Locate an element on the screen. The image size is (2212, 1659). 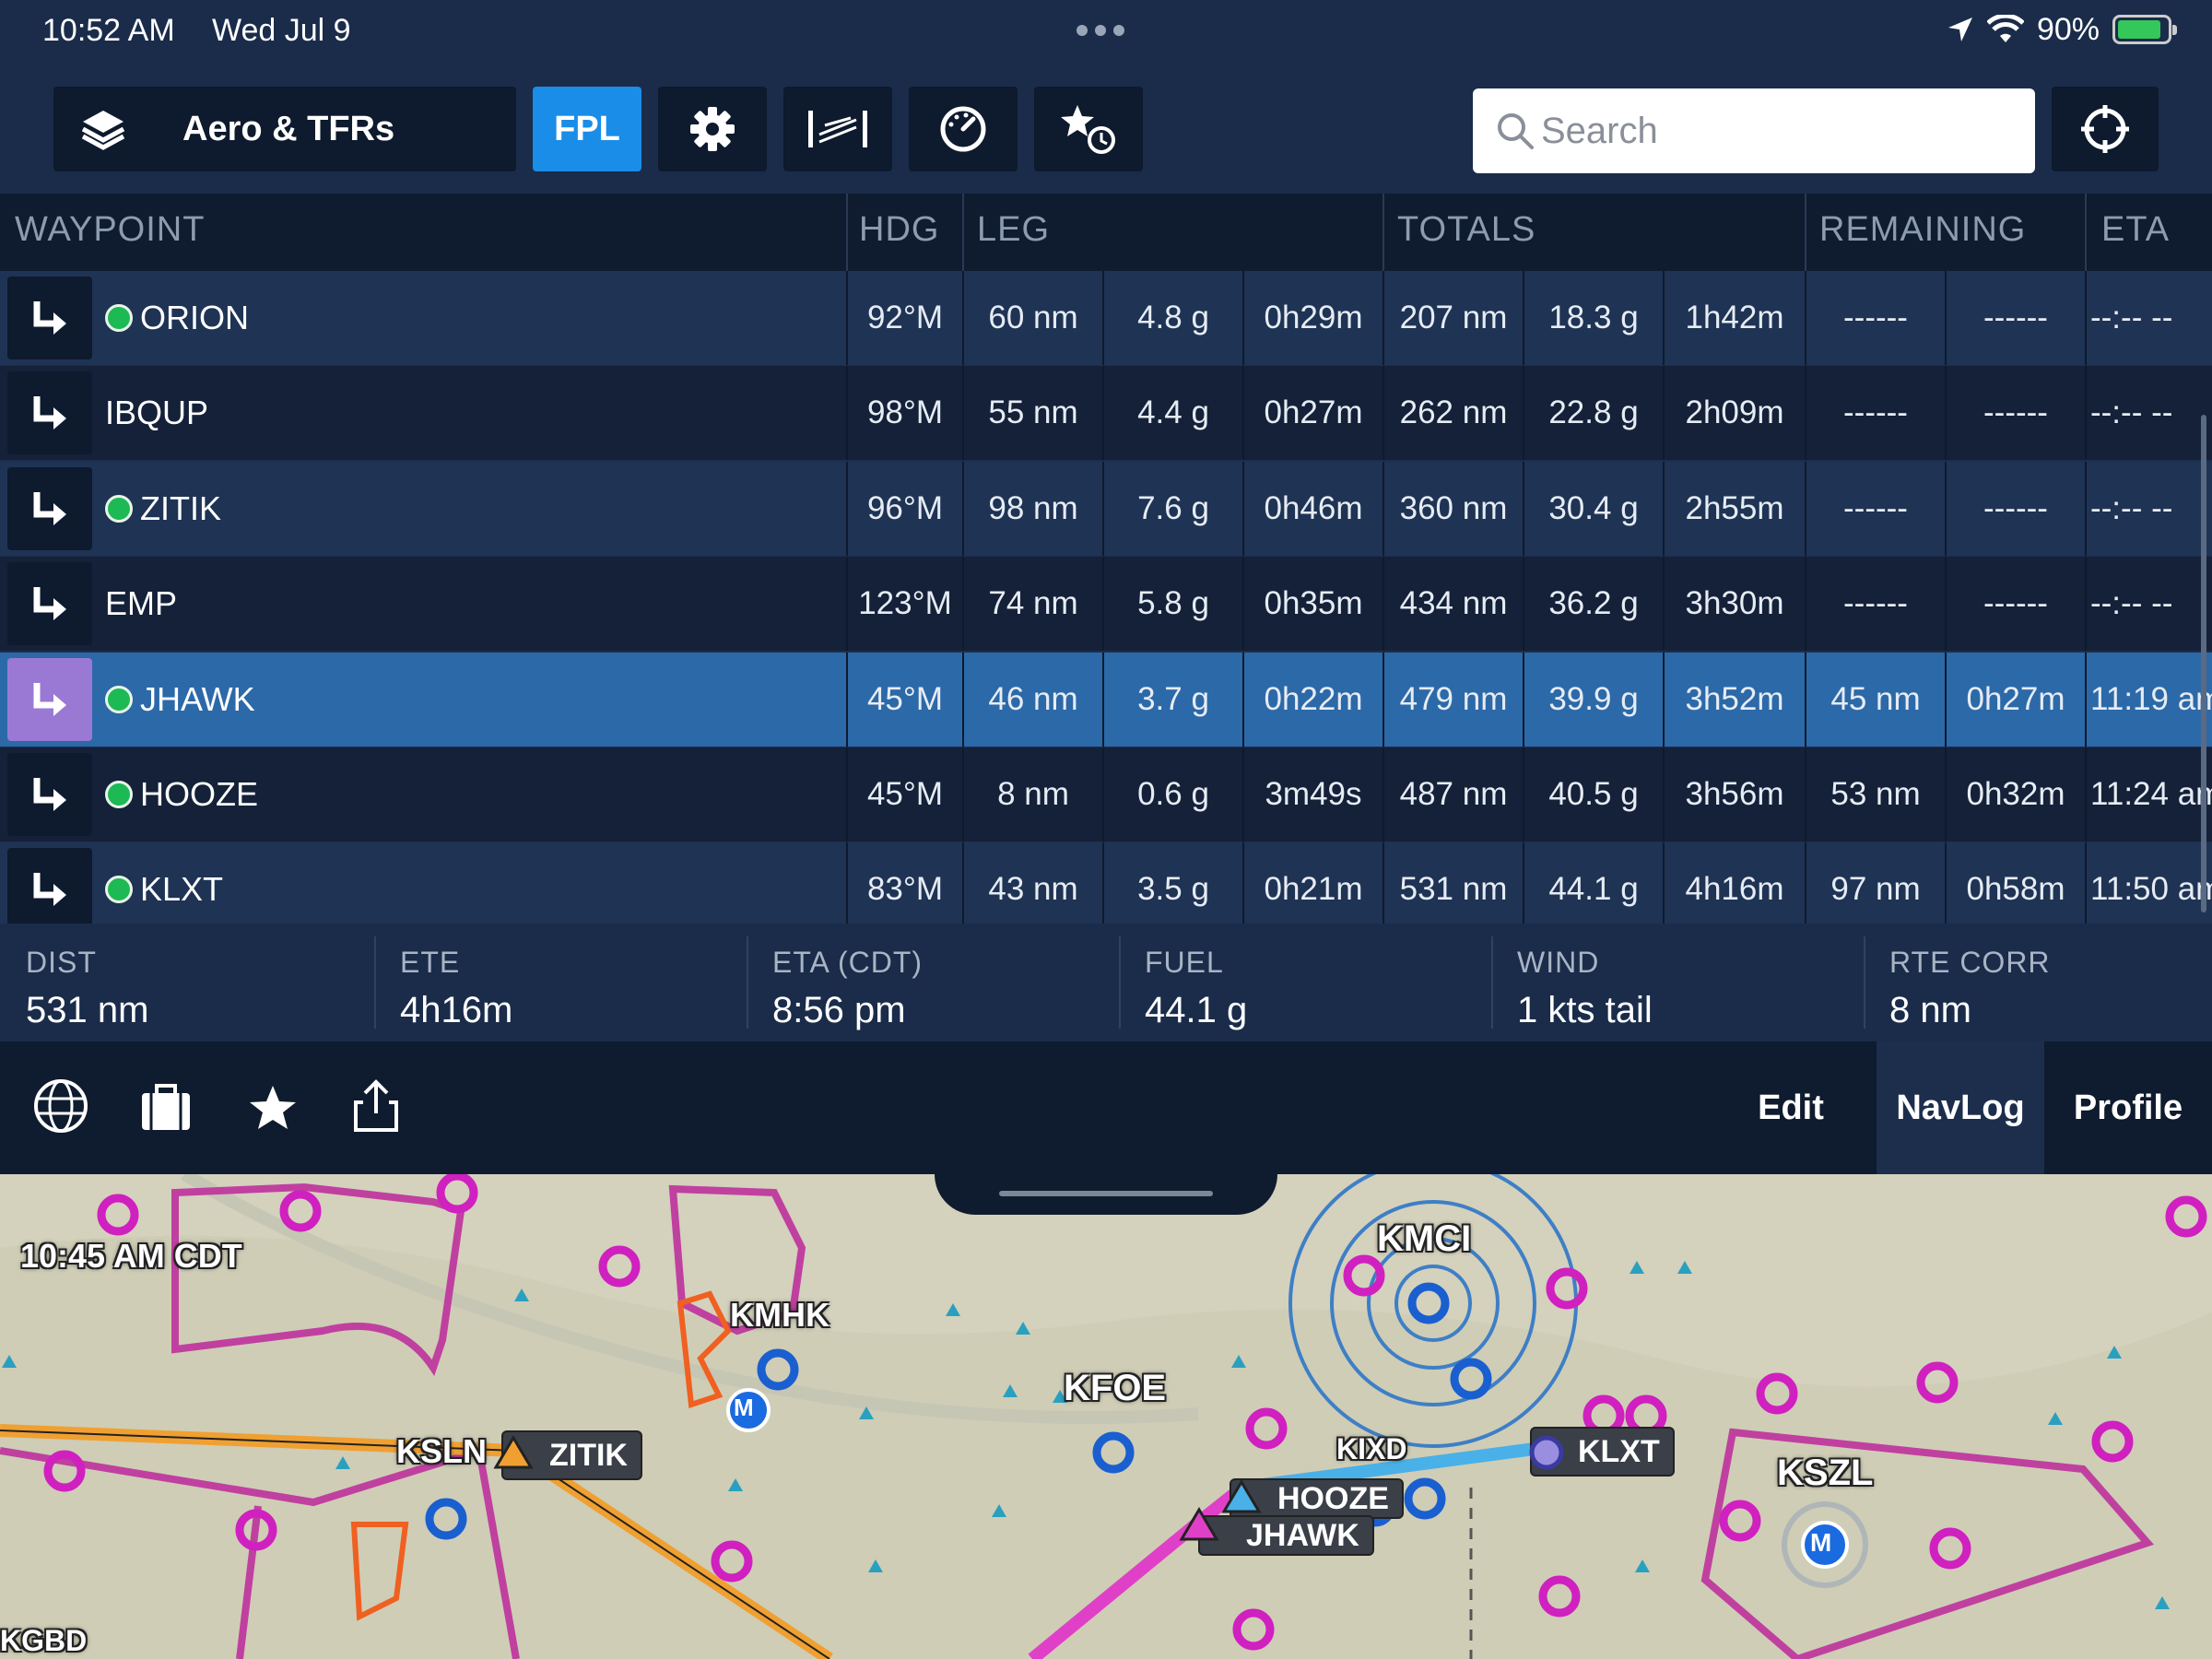
waypoint-name: KLXT is located at coordinates (164, 883).